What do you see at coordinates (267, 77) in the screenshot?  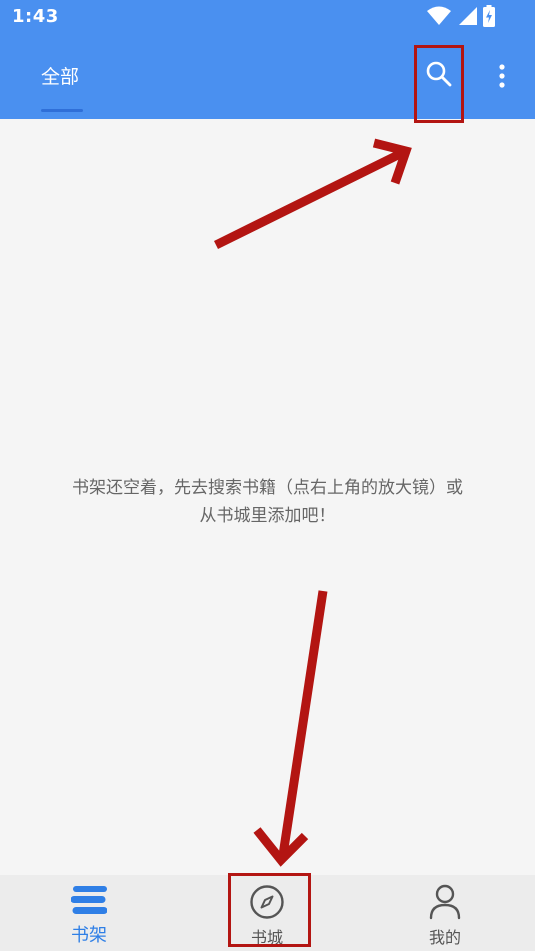 I see `app-bar: 全部` at bounding box center [267, 77].